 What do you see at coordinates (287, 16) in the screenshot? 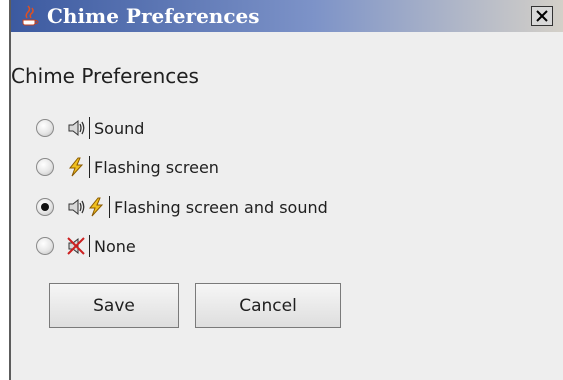
I see `title-bar: Chime Preferences` at bounding box center [287, 16].